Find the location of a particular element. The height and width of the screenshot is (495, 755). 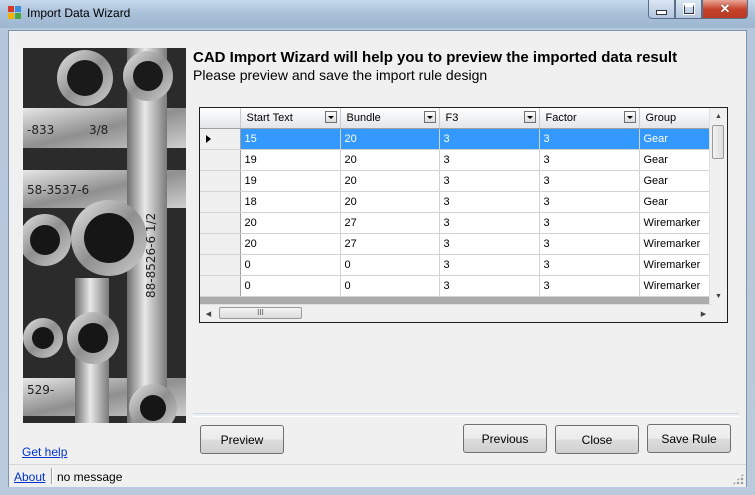

cell-start-text: 15 is located at coordinates (290, 139).